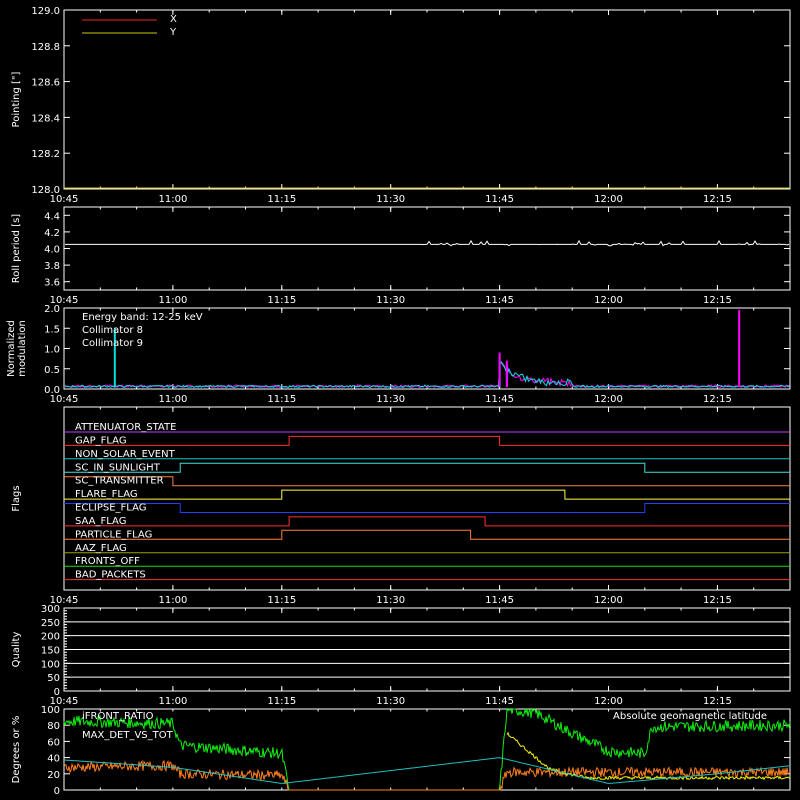  Describe the element at coordinates (427, 770) in the screenshot. I see `ratio-series-absolute-geomagnetic-latitude` at that location.